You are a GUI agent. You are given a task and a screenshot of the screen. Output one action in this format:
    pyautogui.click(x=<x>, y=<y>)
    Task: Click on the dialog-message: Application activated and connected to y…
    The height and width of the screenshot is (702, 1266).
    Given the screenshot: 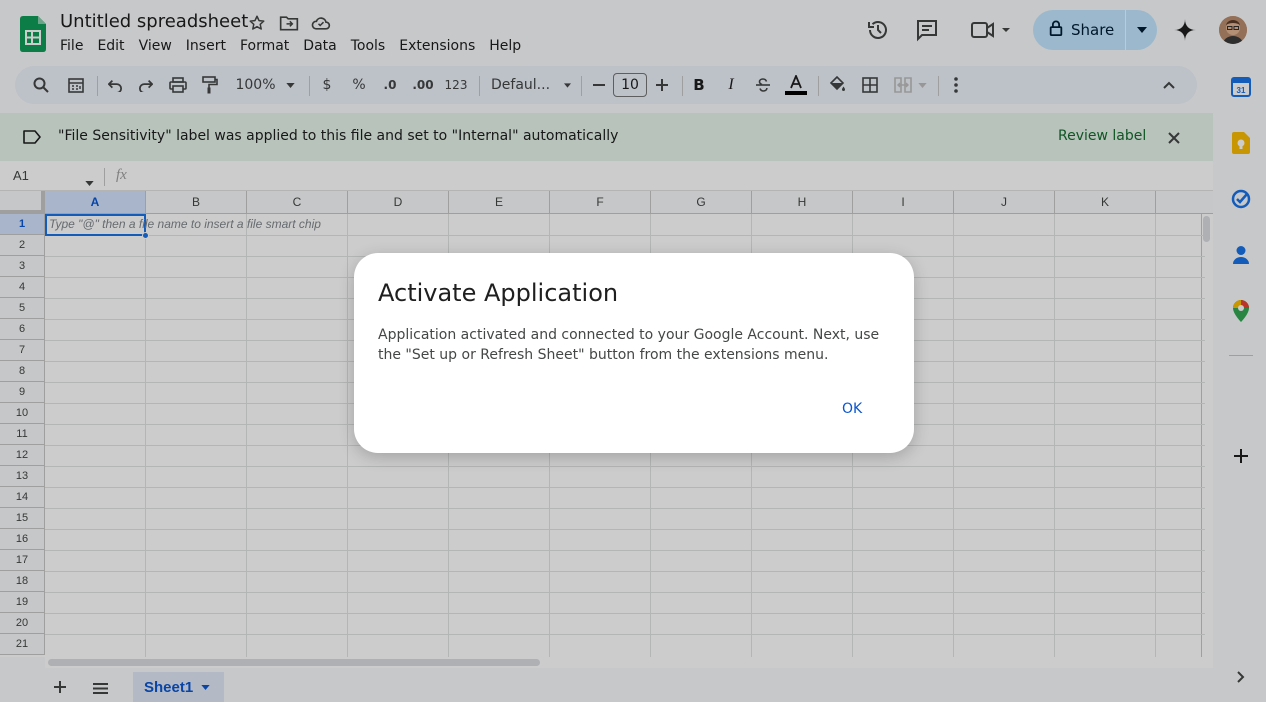 What is the action you would take?
    pyautogui.click(x=629, y=345)
    